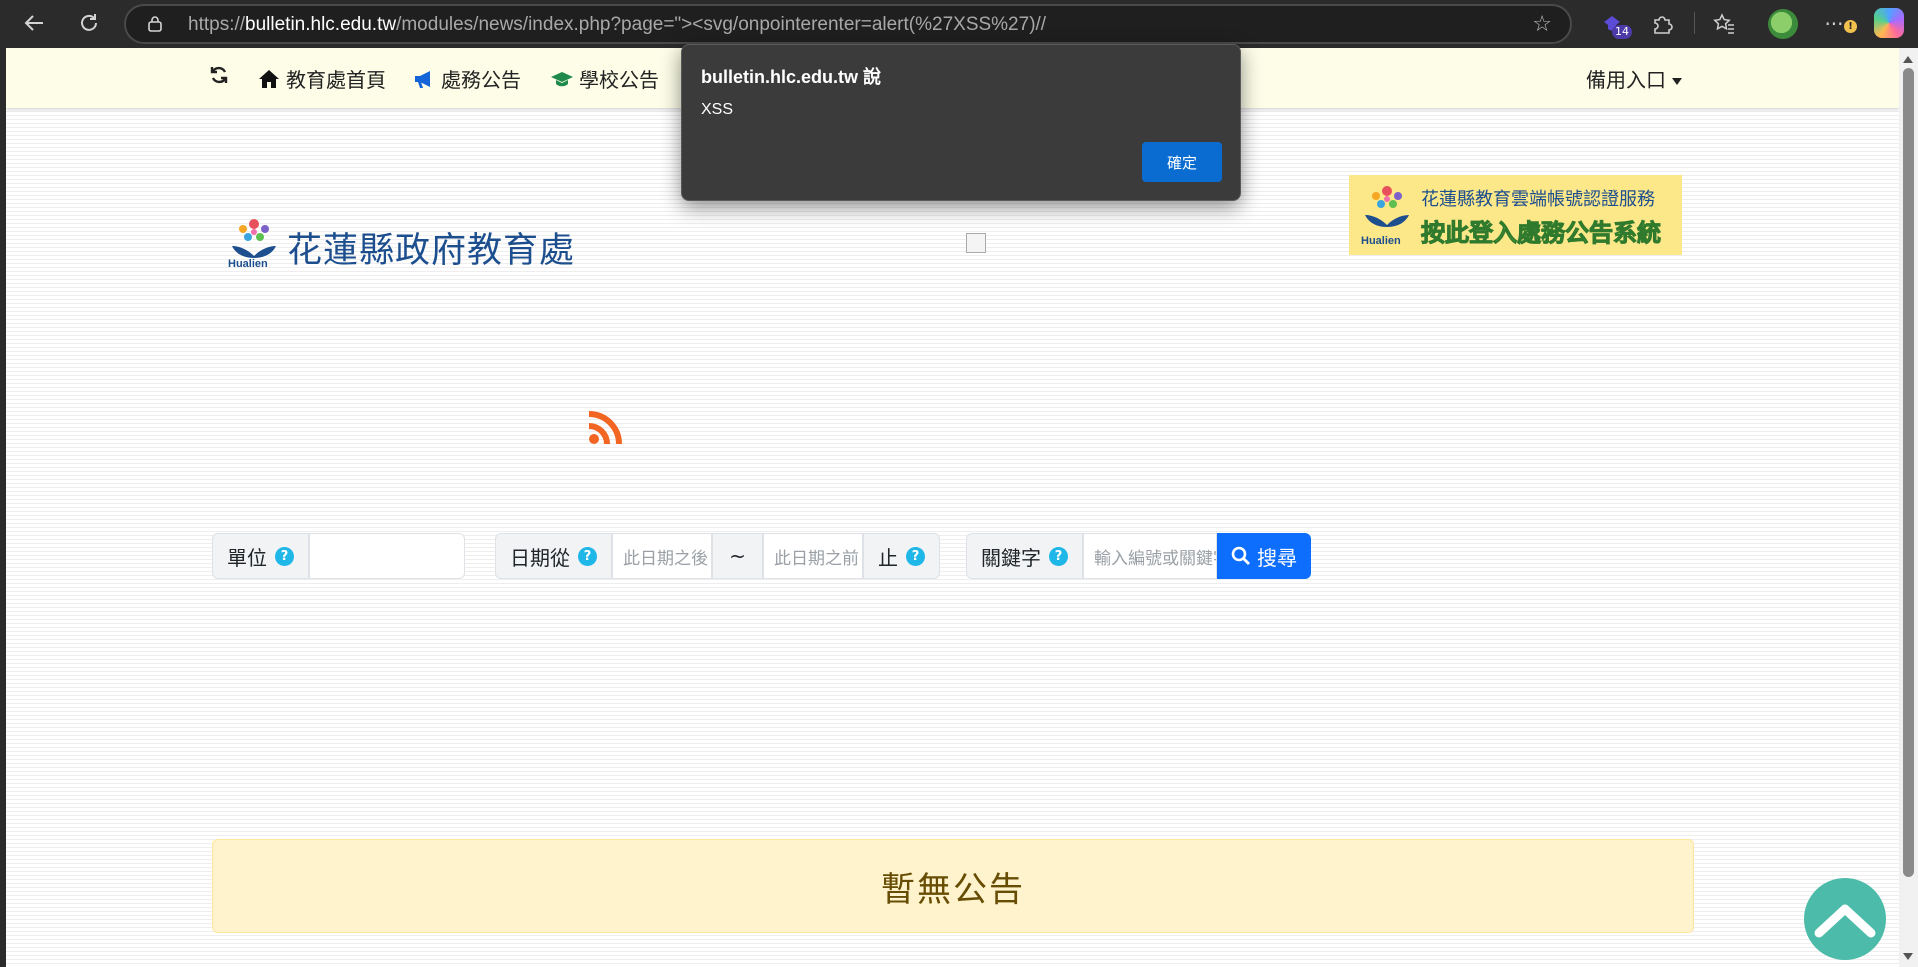  I want to click on chevron-up-icon, so click(1845, 921).